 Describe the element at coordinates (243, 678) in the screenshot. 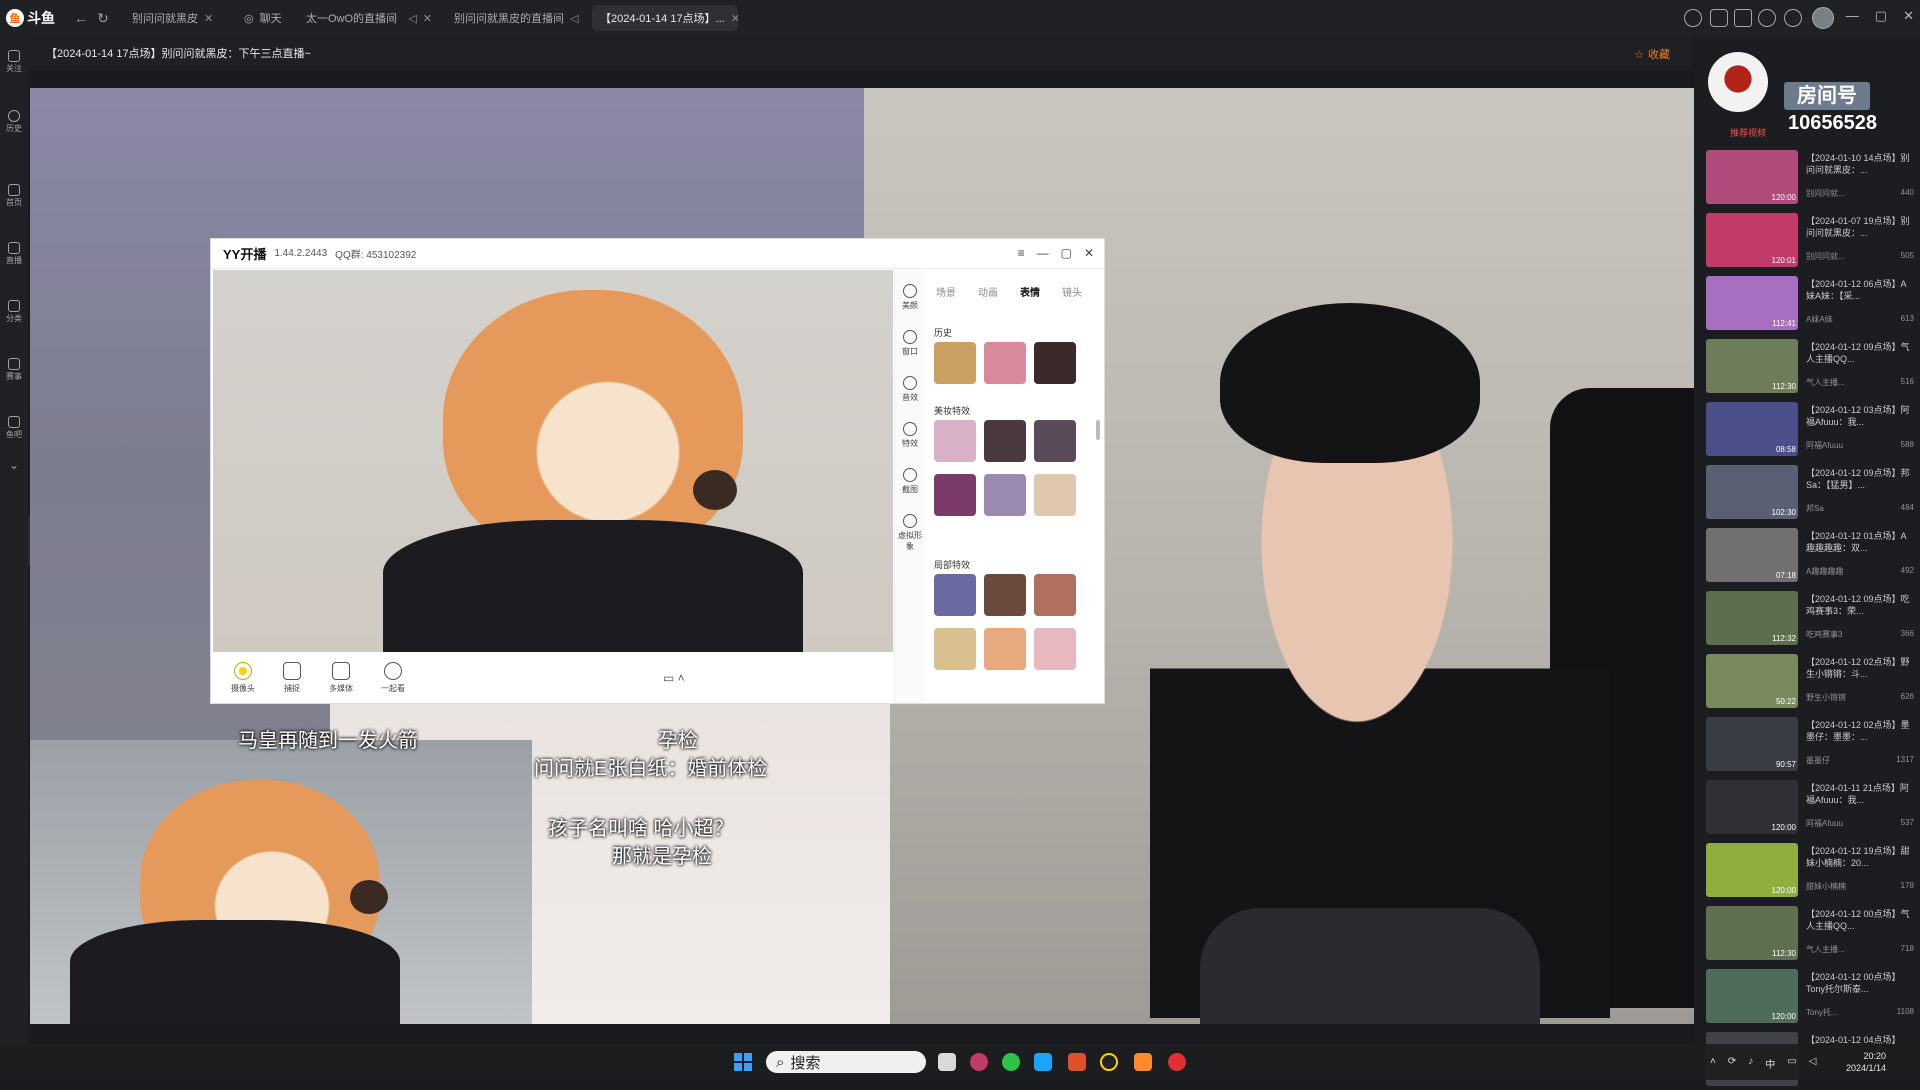

I see `camera-tool: 摄像头` at that location.